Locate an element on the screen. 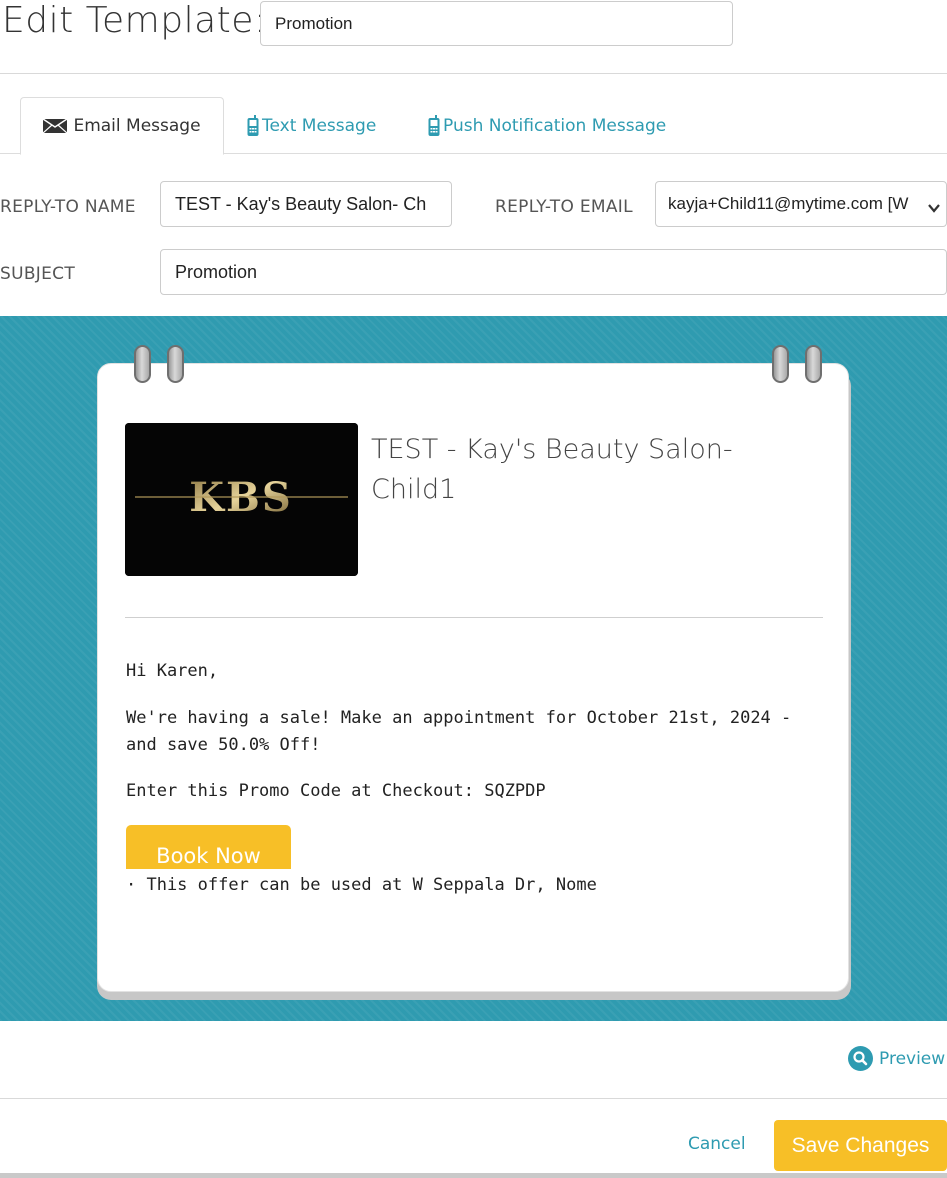  subject-input is located at coordinates (553, 272).